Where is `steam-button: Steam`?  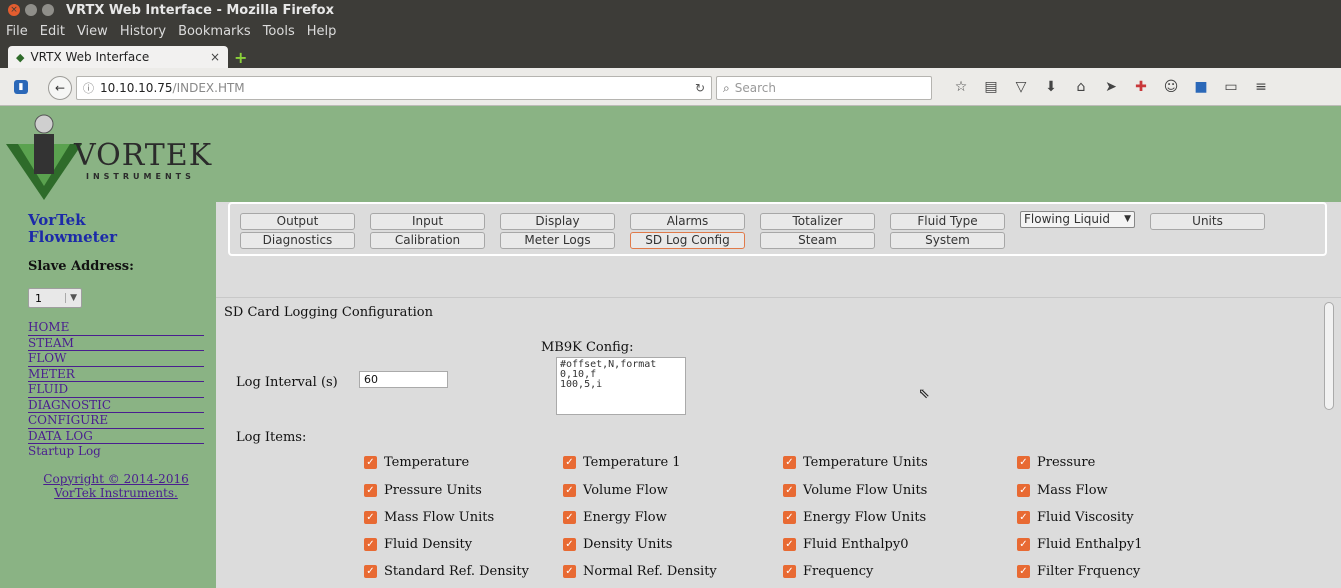 steam-button: Steam is located at coordinates (817, 240).